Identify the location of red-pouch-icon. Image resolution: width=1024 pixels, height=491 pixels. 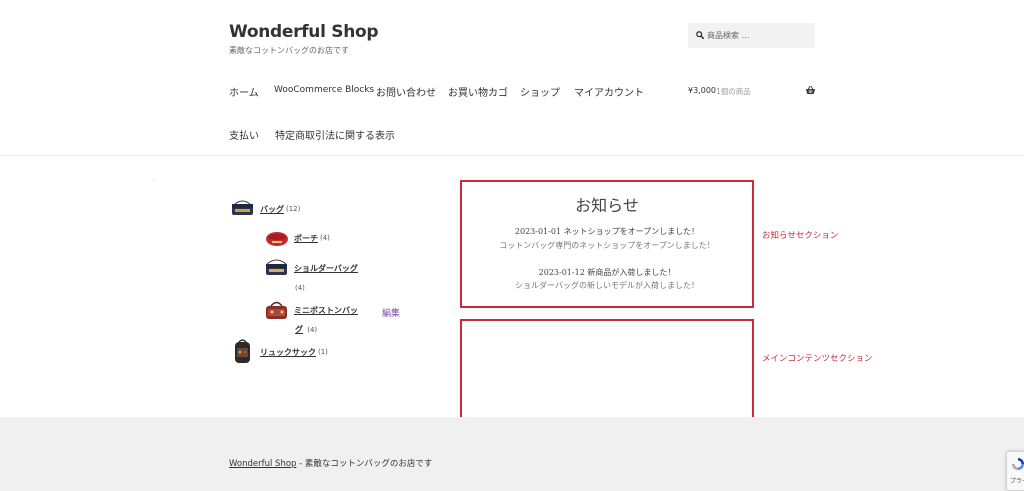
(277, 239).